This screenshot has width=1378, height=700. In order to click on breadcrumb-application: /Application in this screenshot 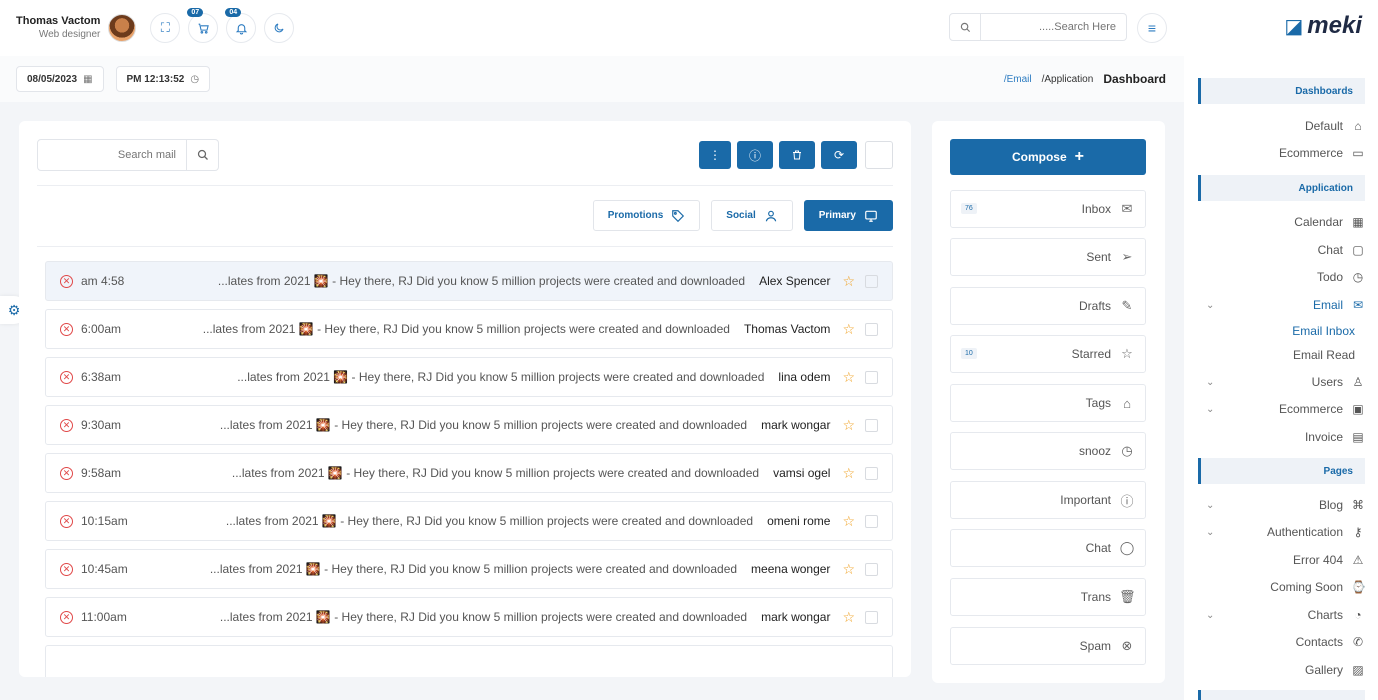, I will do `click(1068, 79)`.